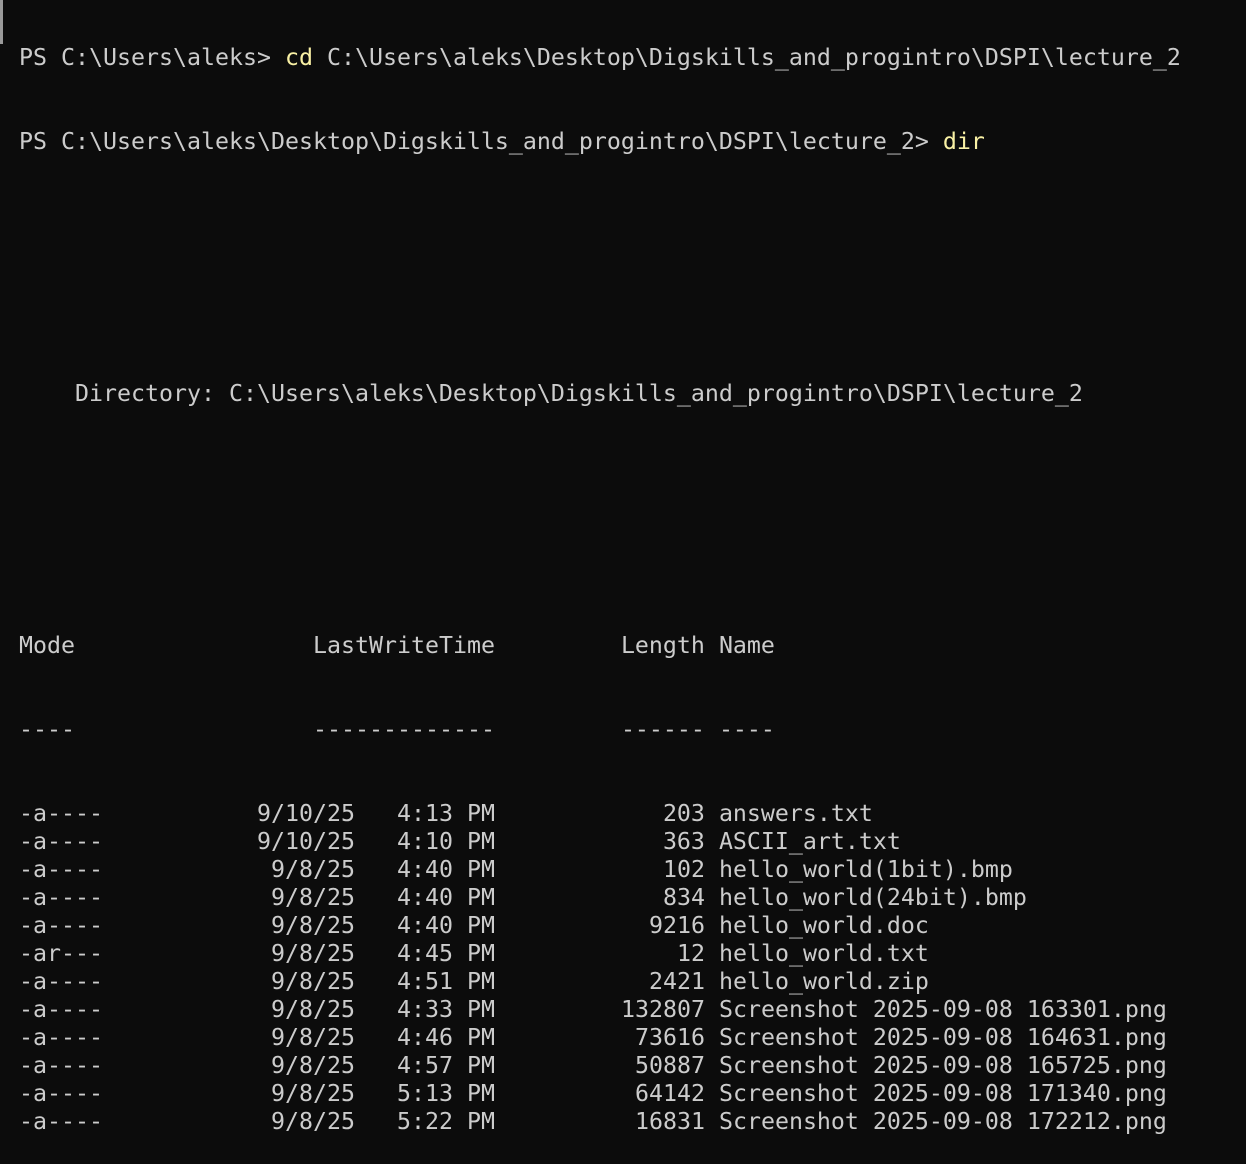 This screenshot has height=1164, width=1246. What do you see at coordinates (403, 645) in the screenshot?
I see `header-lastwritetime: LastWriteTime` at bounding box center [403, 645].